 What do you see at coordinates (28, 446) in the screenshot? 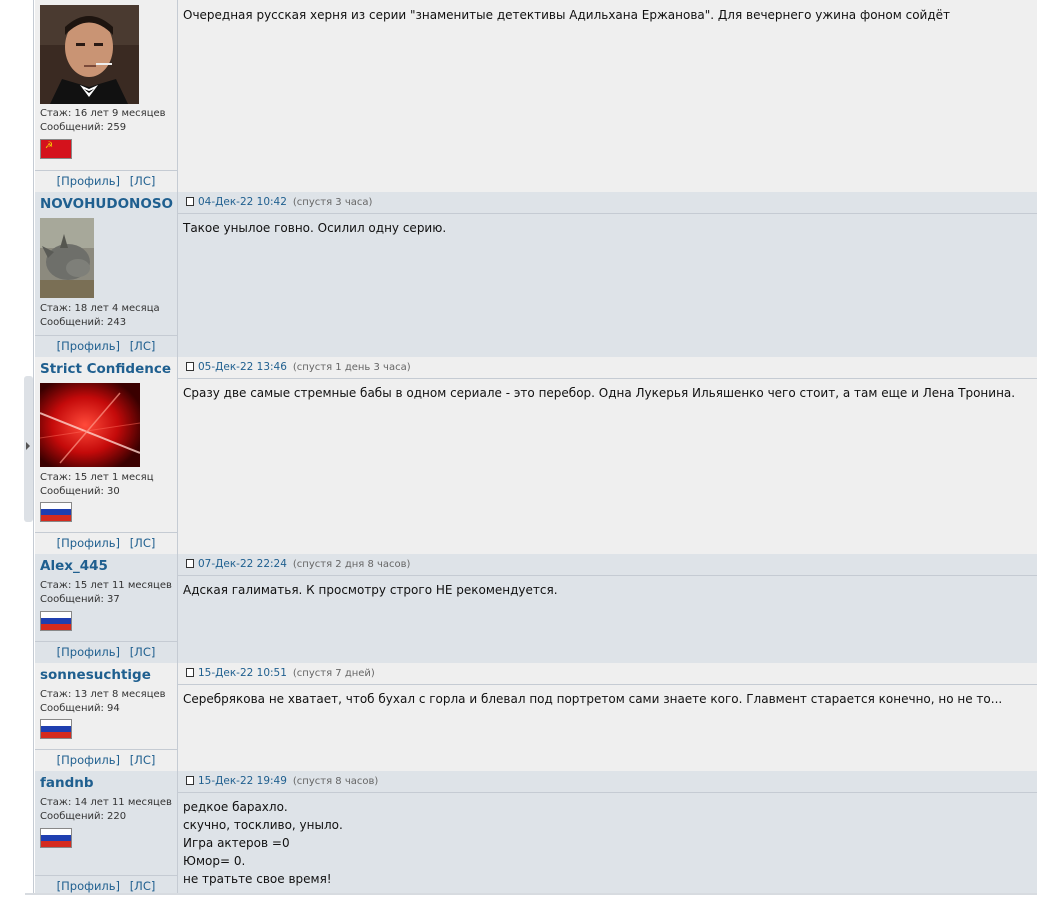
I see `chevron-right-icon` at bounding box center [28, 446].